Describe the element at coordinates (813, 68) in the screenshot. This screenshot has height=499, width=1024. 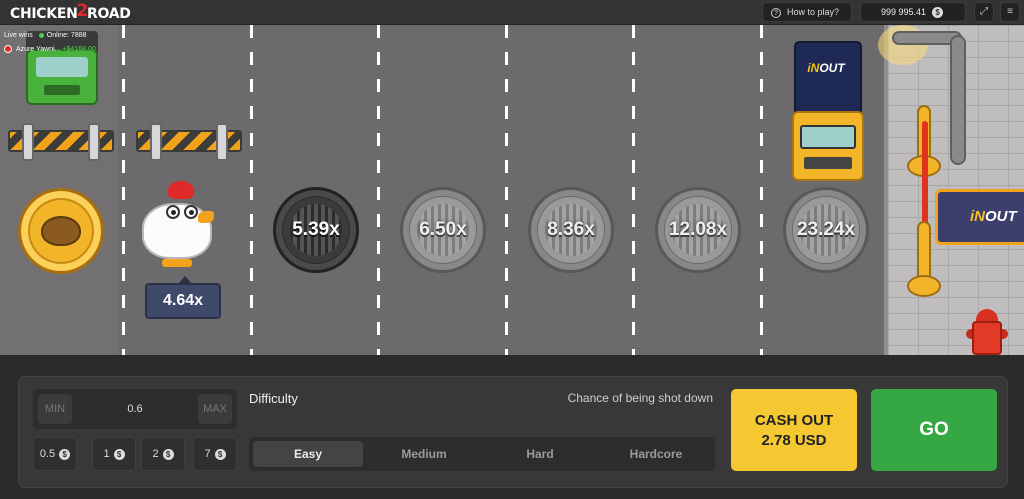
I see `truck-logo-left: iN` at that location.